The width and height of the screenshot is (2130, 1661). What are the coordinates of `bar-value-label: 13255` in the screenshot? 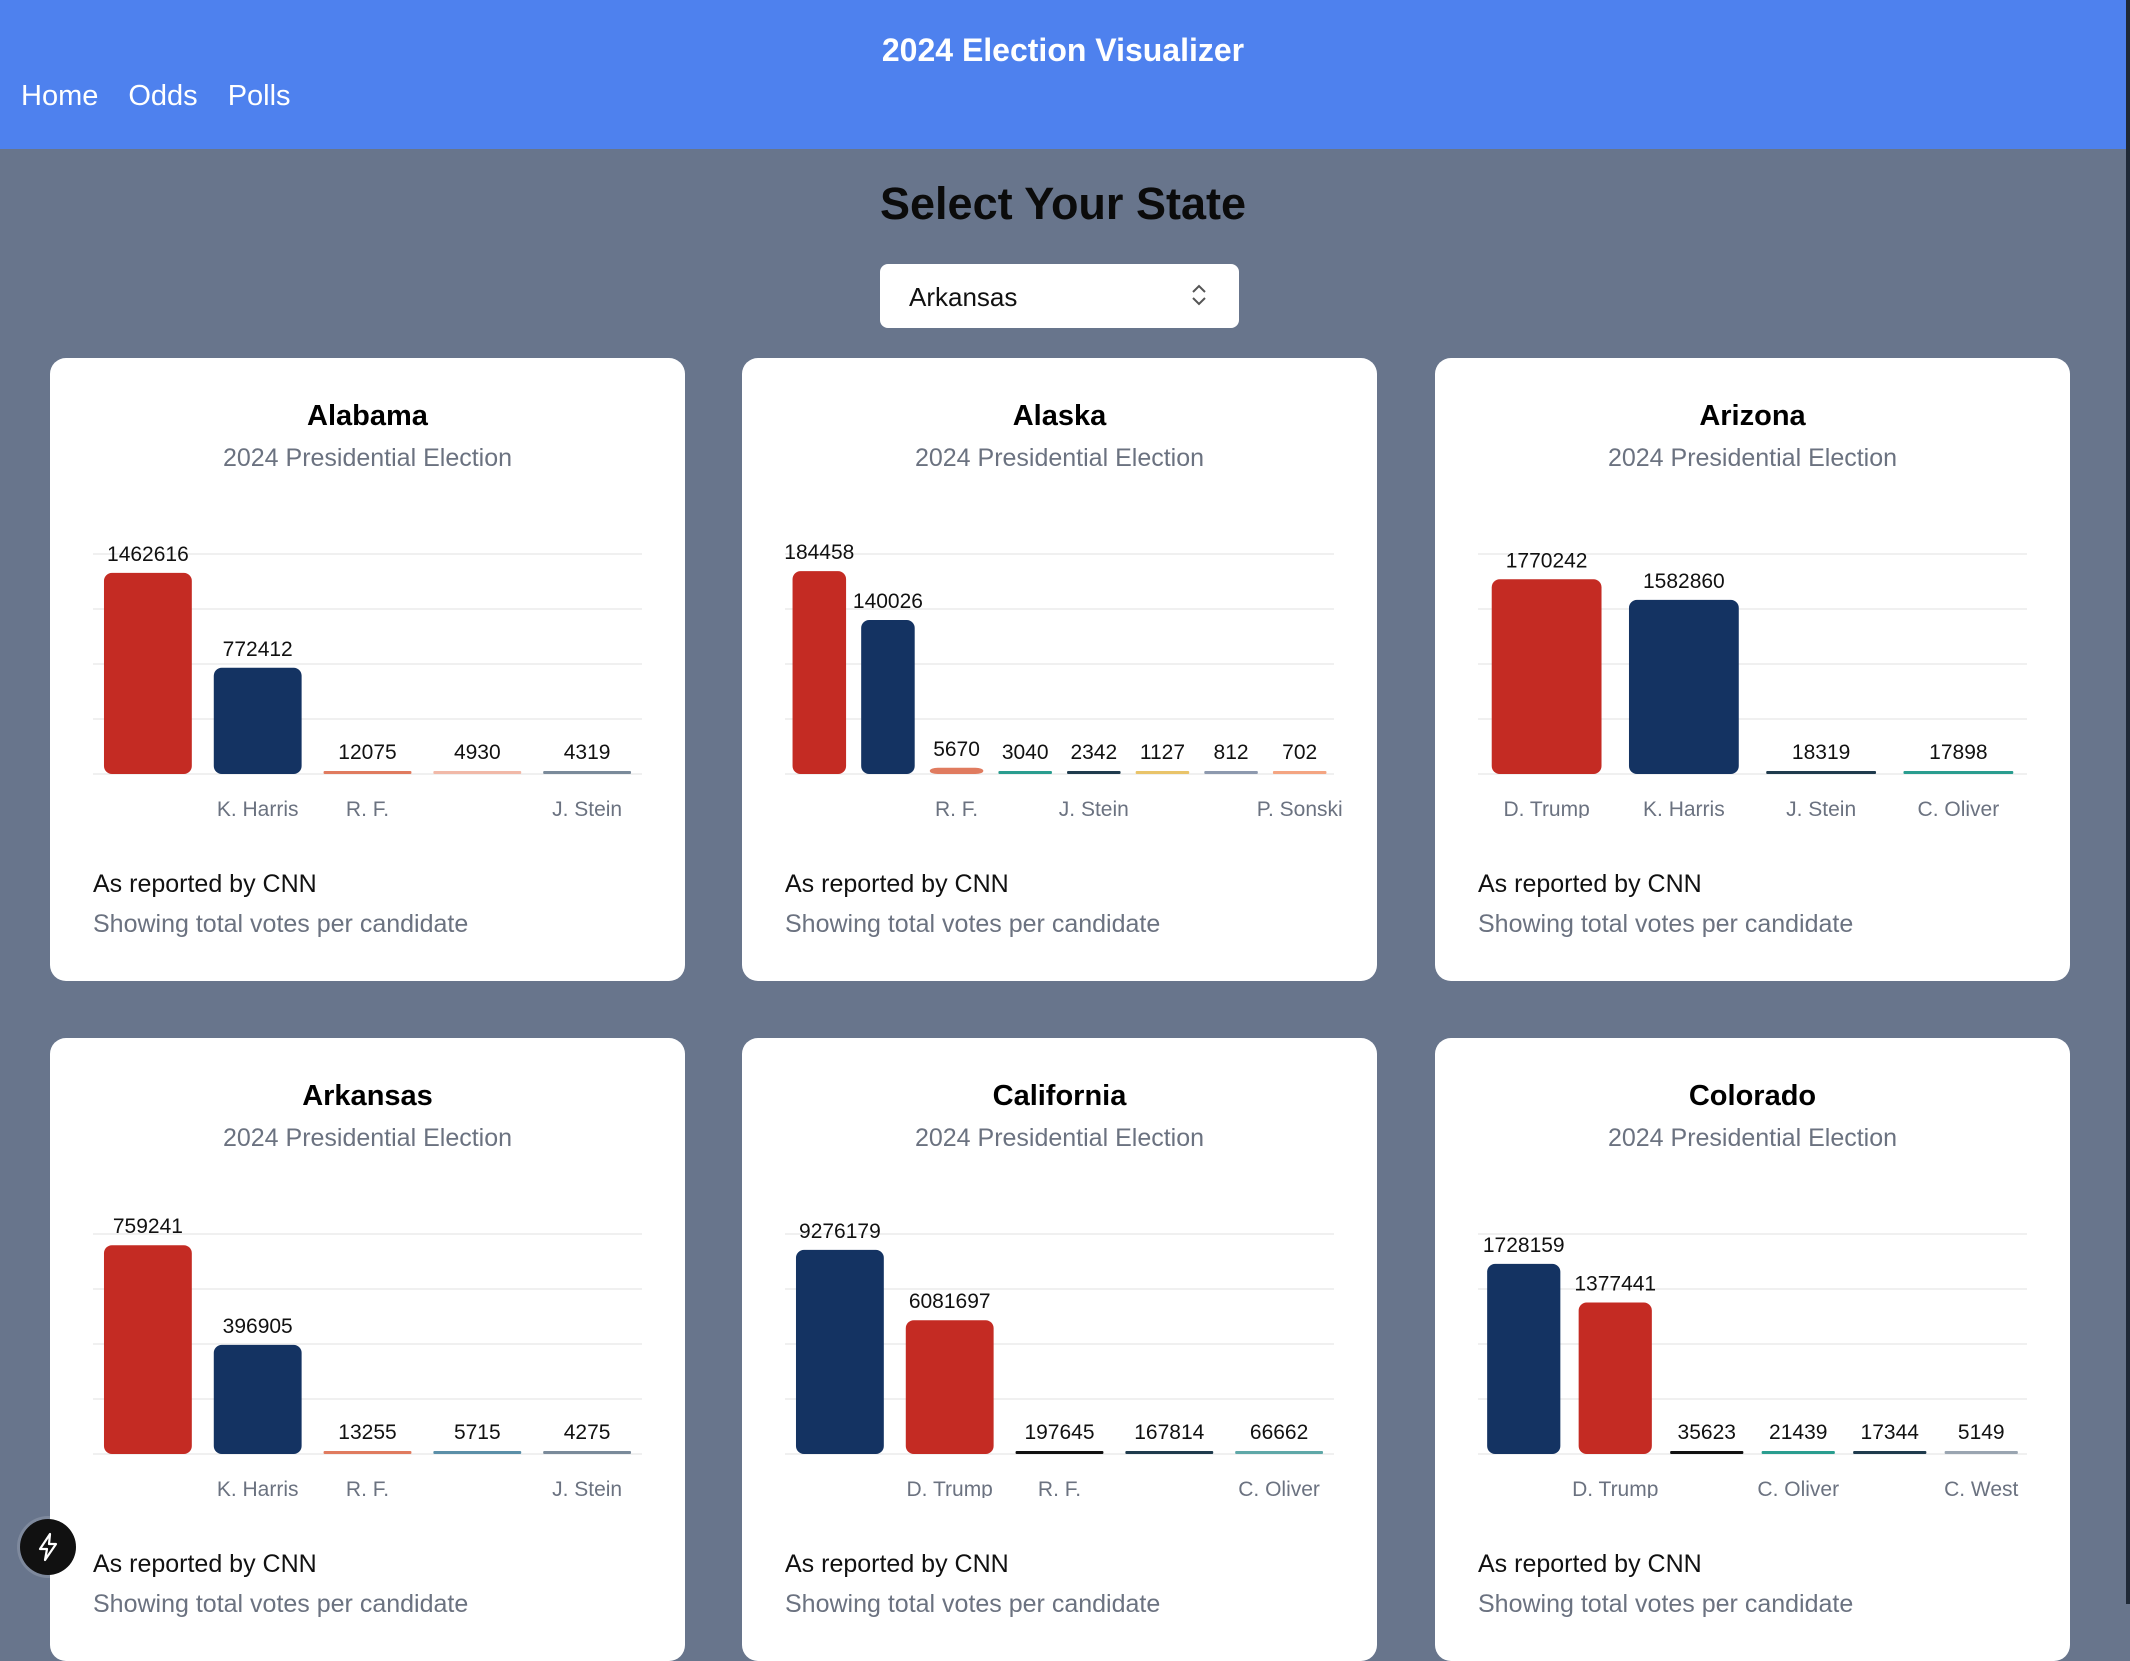 It's located at (367, 1432).